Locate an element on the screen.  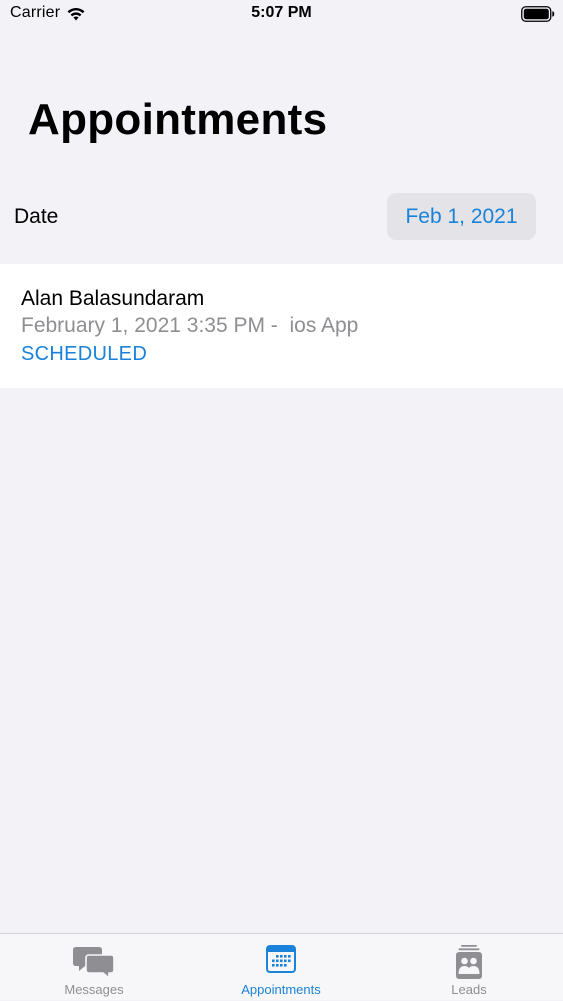
page-title: Appointments is located at coordinates (178, 119).